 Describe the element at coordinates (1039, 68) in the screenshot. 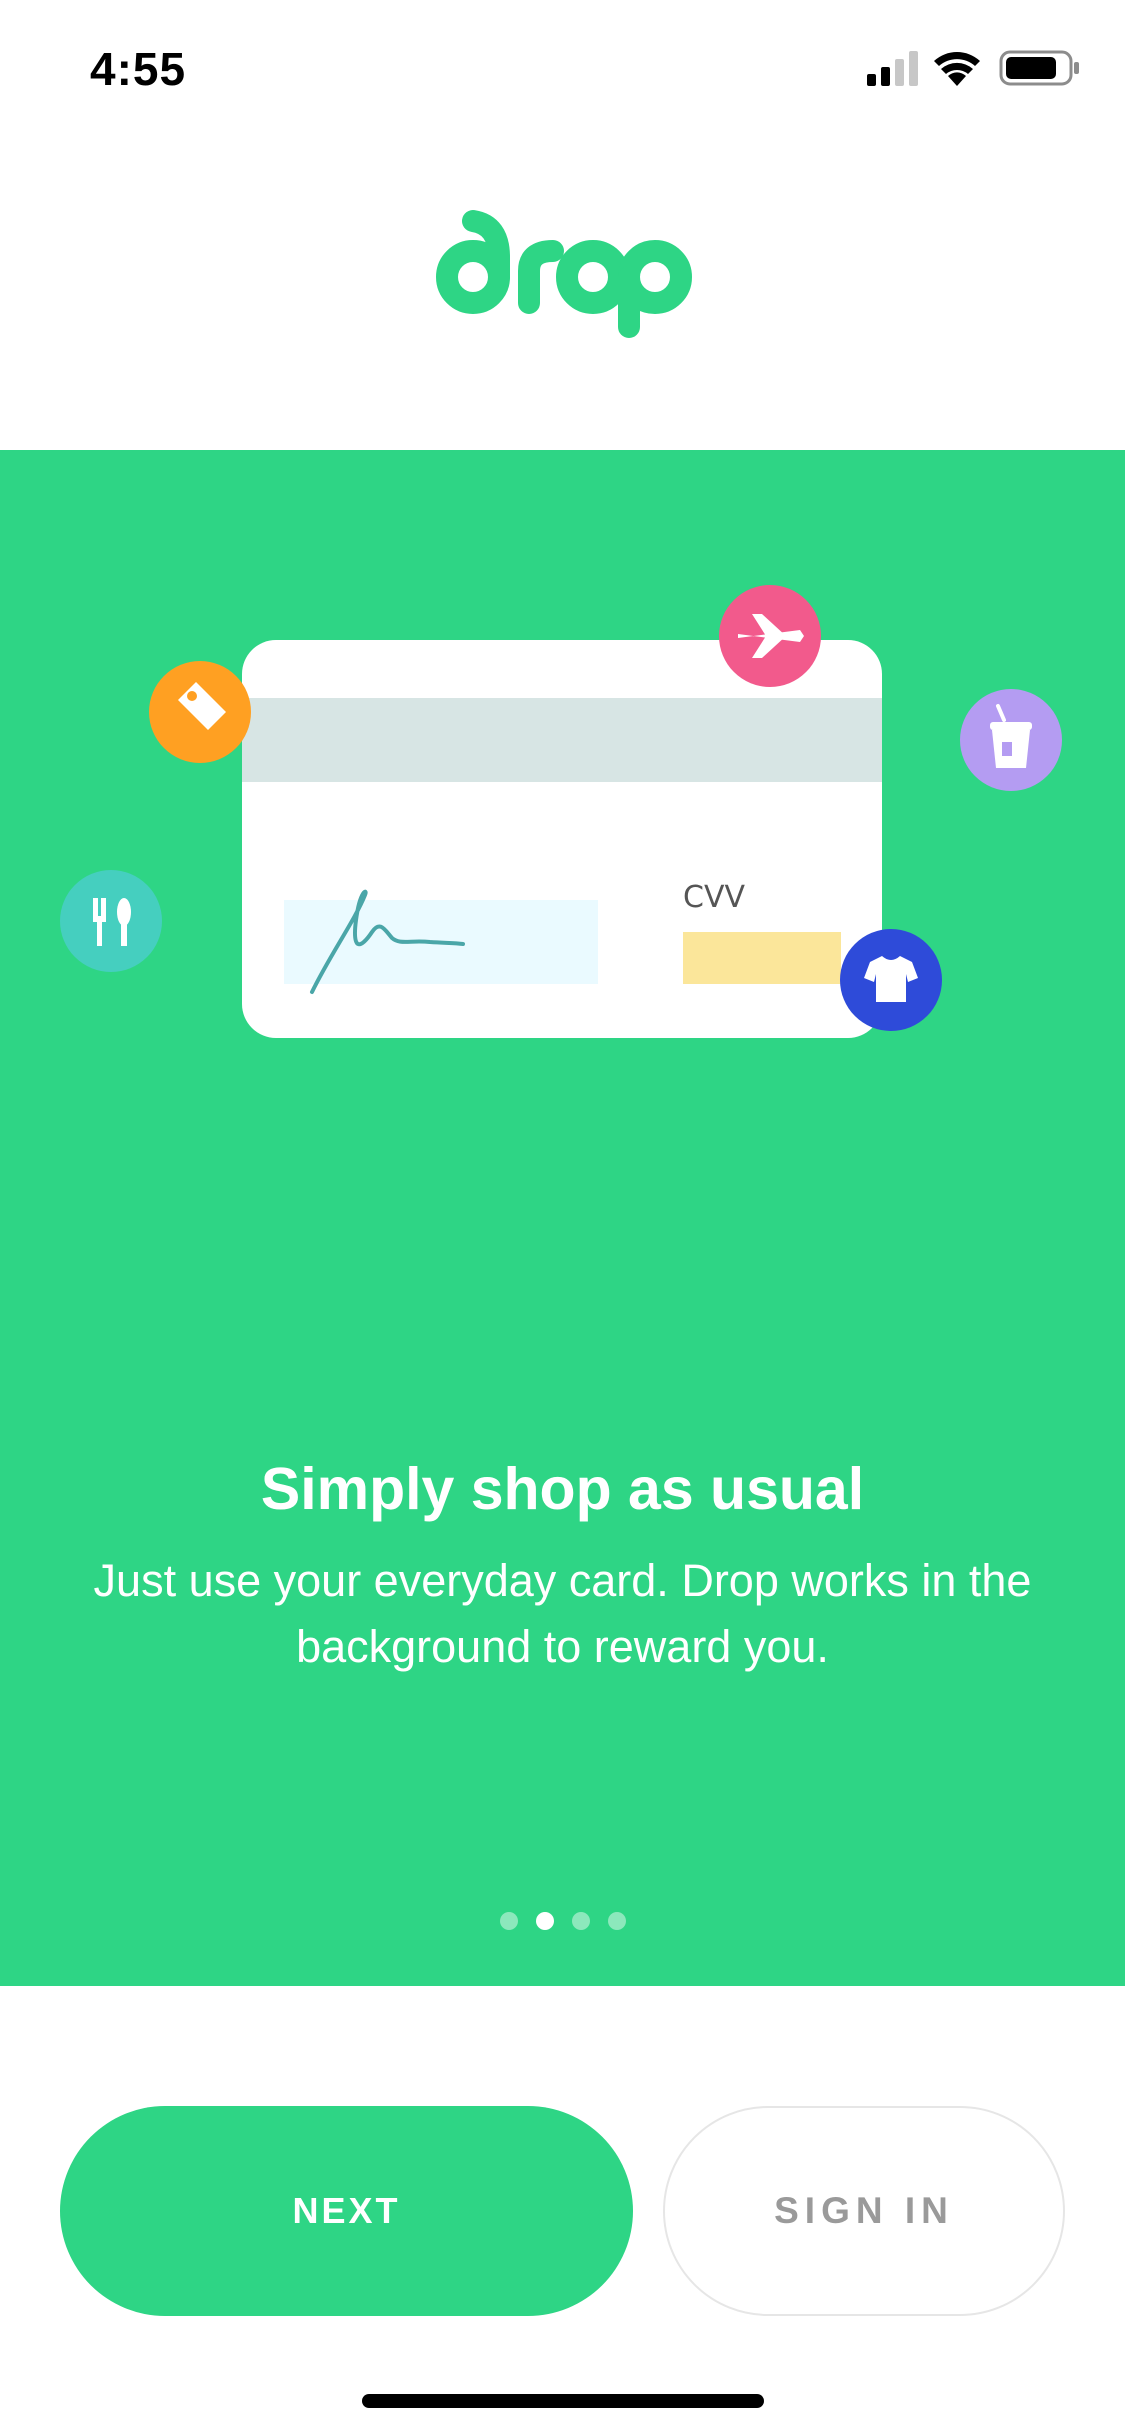

I see `battery-icon` at that location.